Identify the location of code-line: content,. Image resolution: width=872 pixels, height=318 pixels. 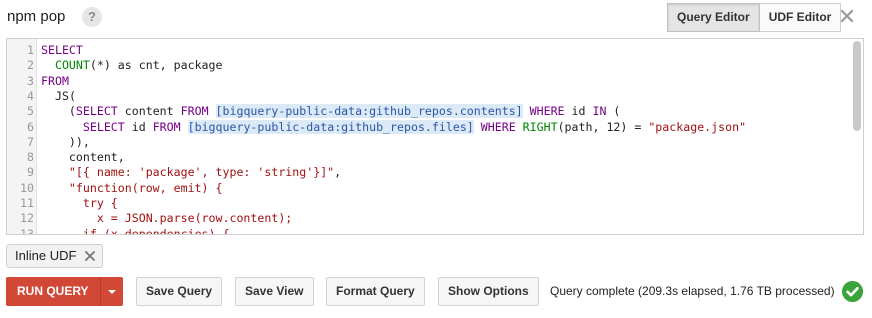
(83, 157).